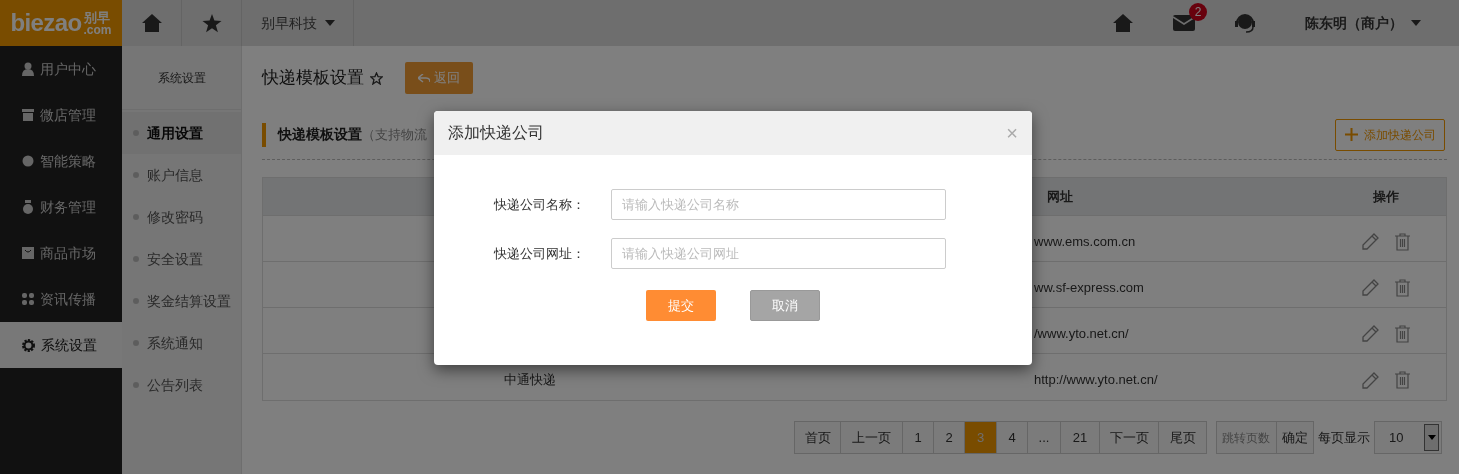 The image size is (1459, 474). What do you see at coordinates (320, 134) in the screenshot?
I see `section-title: 快递模板设置` at bounding box center [320, 134].